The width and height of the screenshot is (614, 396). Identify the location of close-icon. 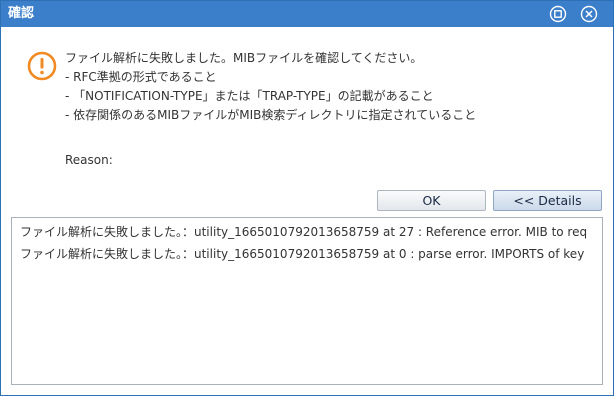
(589, 14).